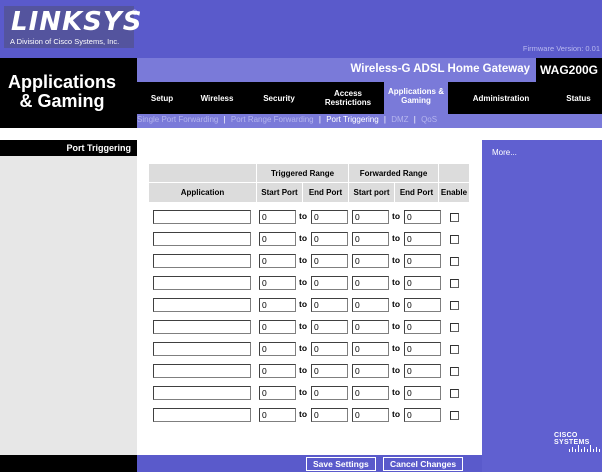 The width and height of the screenshot is (602, 472). What do you see at coordinates (578, 98) in the screenshot?
I see `tab-status: Status` at bounding box center [578, 98].